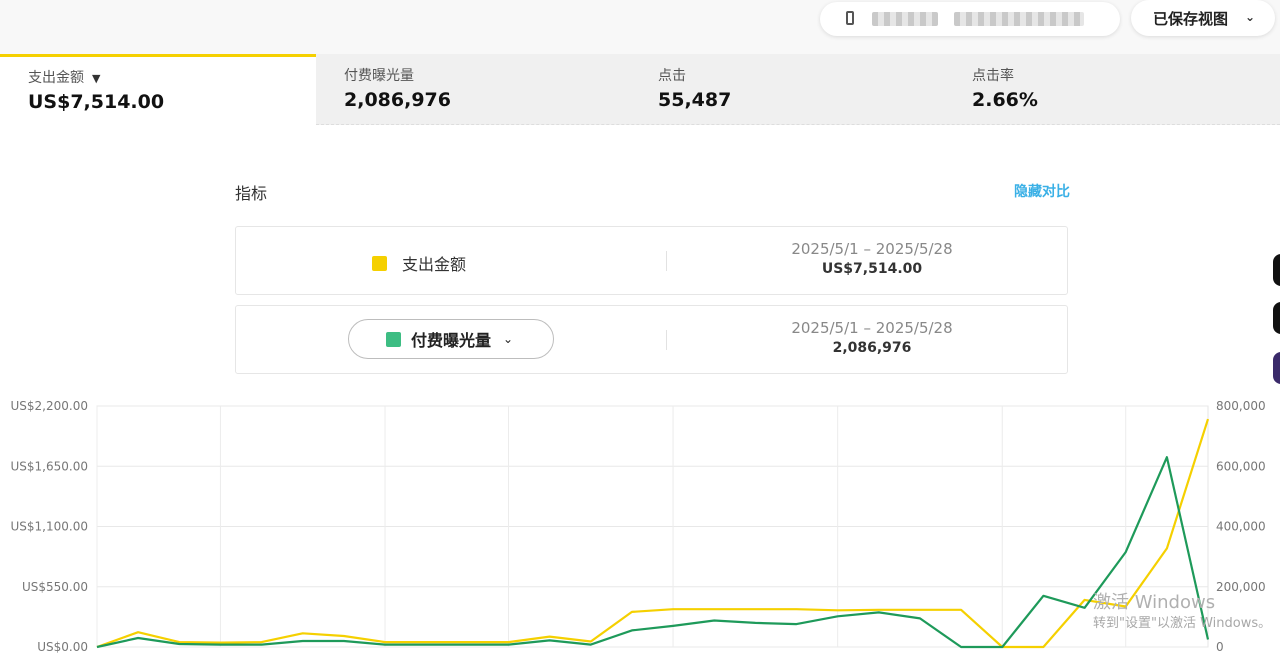  What do you see at coordinates (1042, 191) in the screenshot?
I see `hide-compare-link: 隐藏对比` at bounding box center [1042, 191].